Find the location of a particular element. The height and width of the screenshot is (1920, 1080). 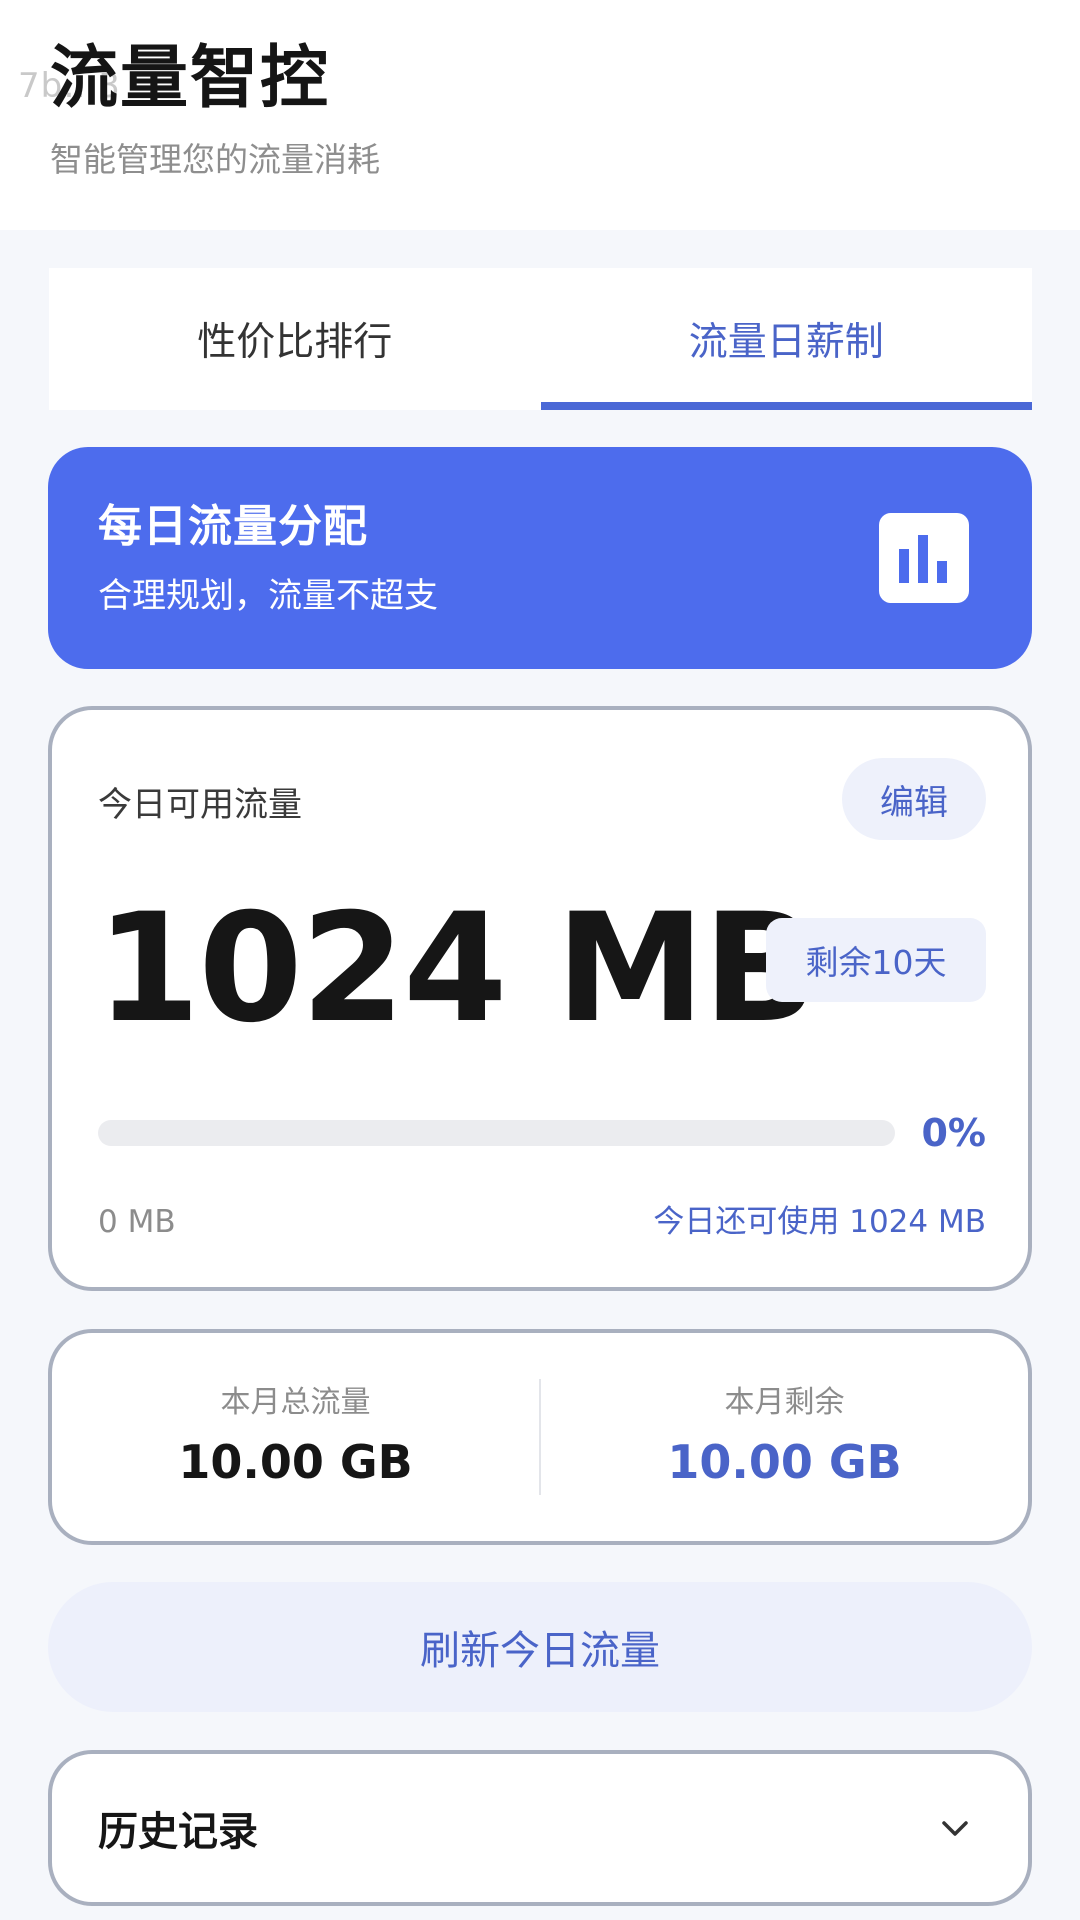

monthly-summary-card: 本月总流量 10.00 GB 本月剩余 10.00 GB is located at coordinates (540, 1437).